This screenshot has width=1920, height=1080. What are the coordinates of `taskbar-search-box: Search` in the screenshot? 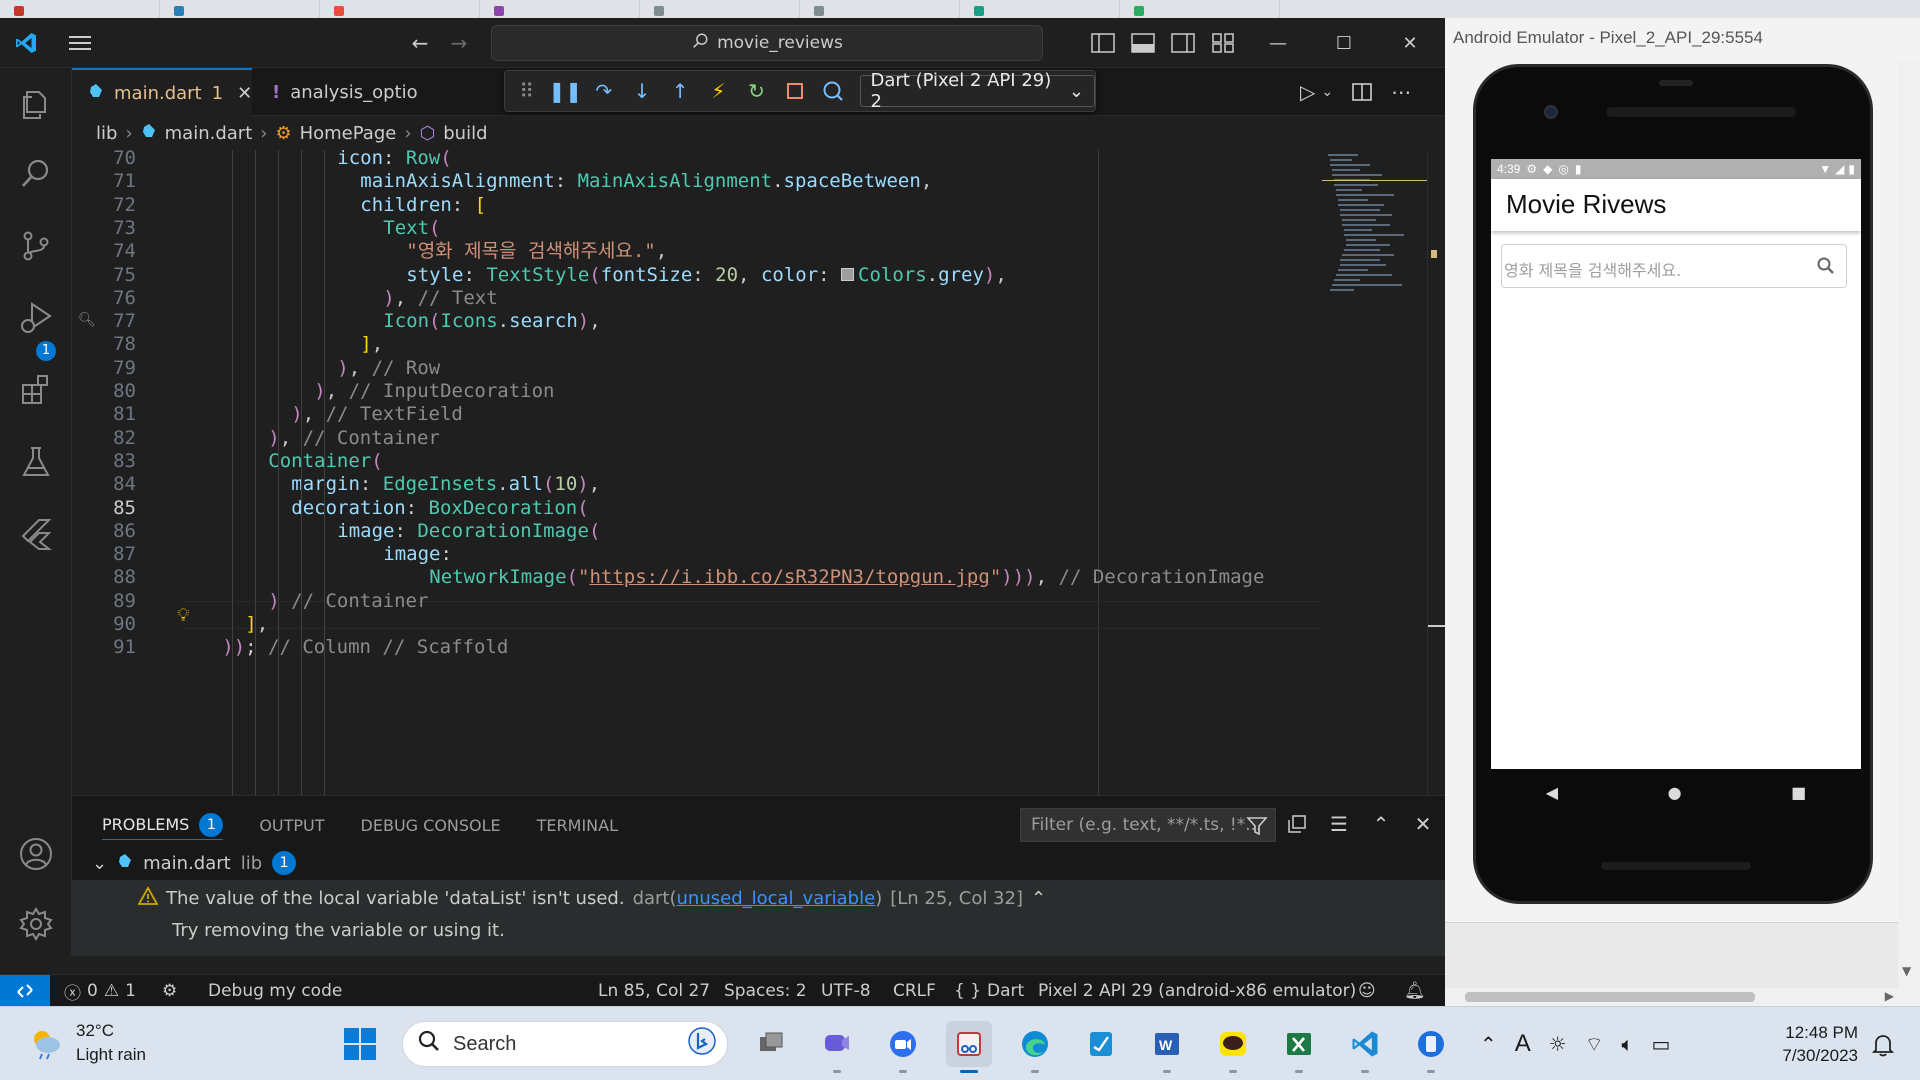 It's located at (565, 1044).